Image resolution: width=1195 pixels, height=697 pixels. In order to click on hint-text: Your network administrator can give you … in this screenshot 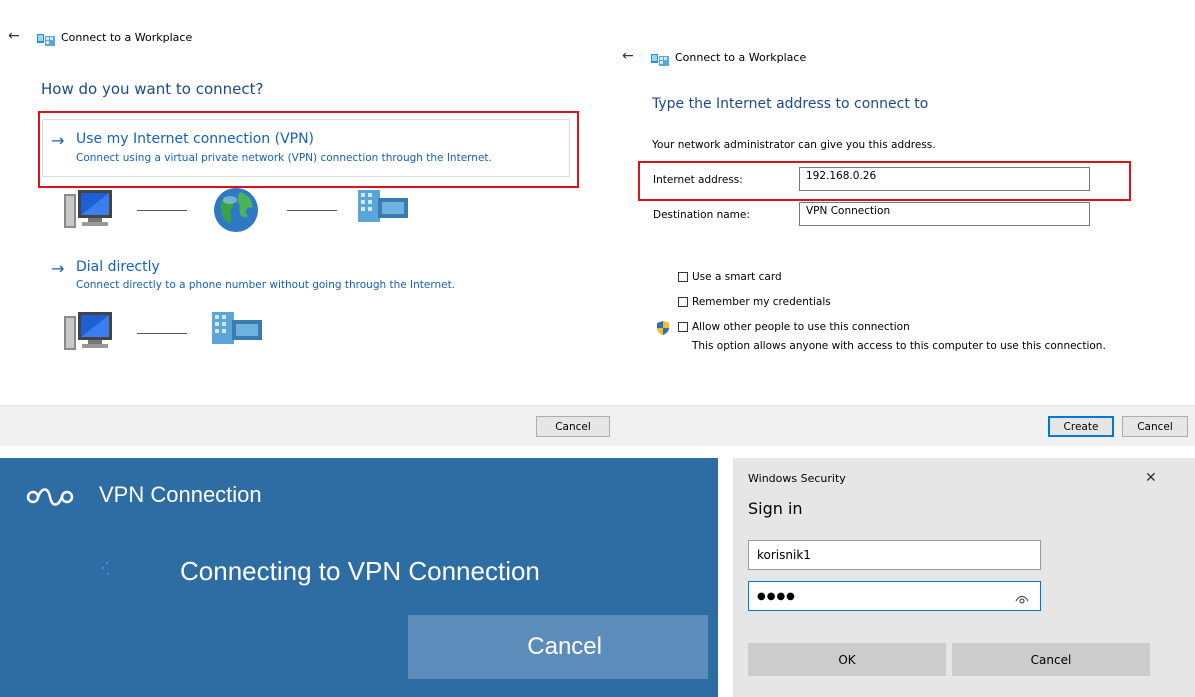, I will do `click(794, 145)`.